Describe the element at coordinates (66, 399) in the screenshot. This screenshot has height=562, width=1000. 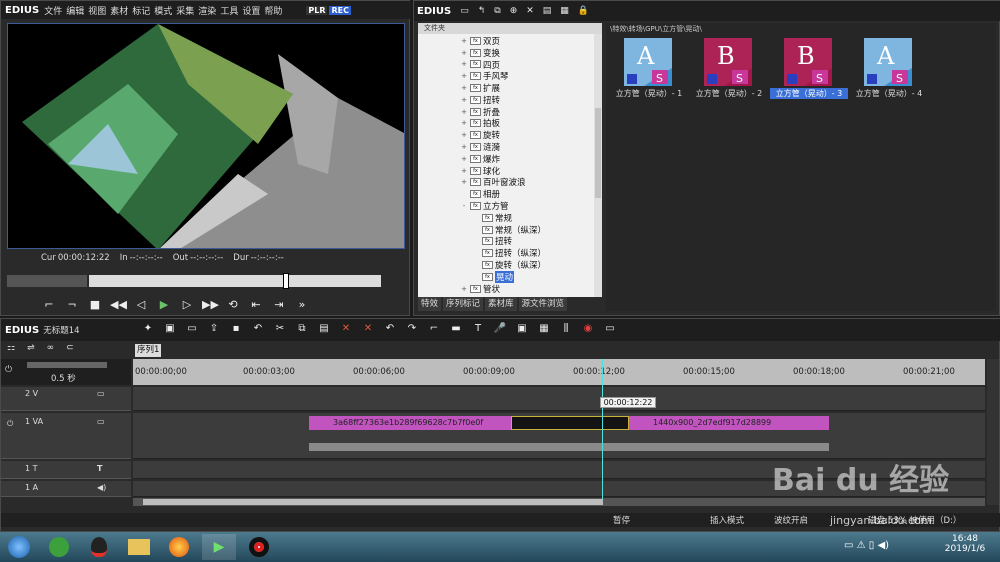
I see `track-header-2v: 2 V ▭` at that location.